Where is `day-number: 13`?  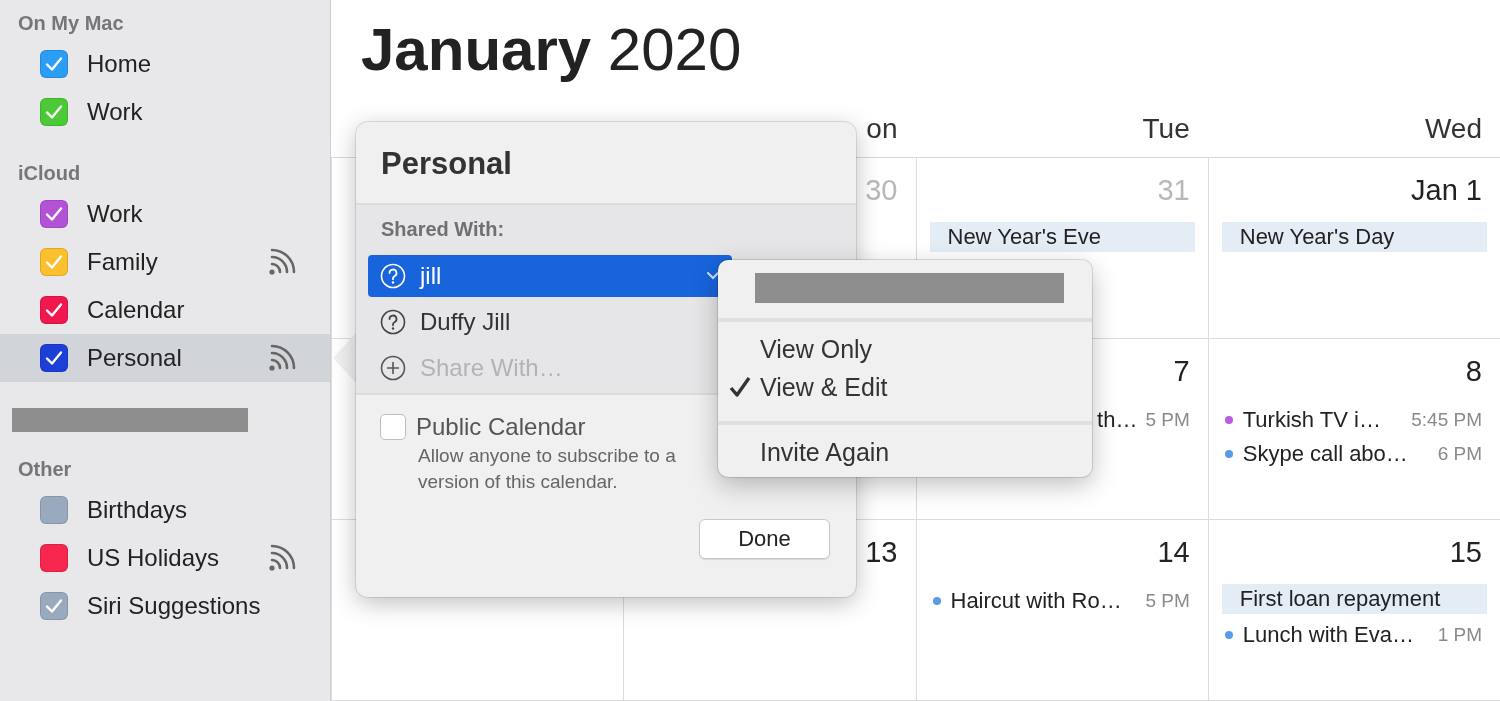
day-number: 13 is located at coordinates (881, 552).